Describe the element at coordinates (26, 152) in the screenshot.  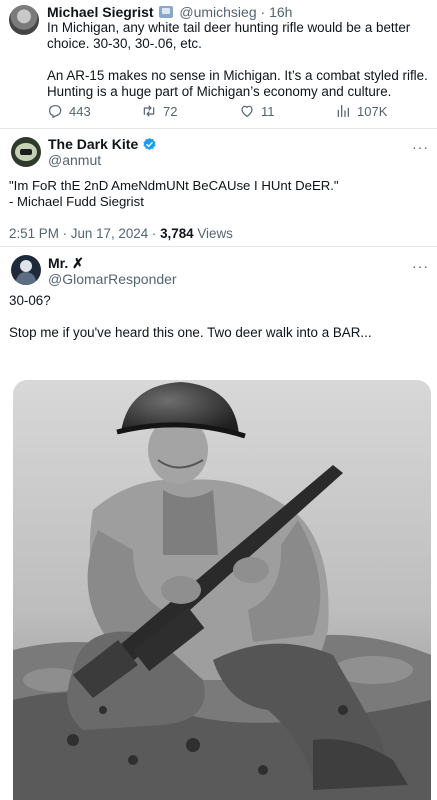
I see `main-author-avatar` at that location.